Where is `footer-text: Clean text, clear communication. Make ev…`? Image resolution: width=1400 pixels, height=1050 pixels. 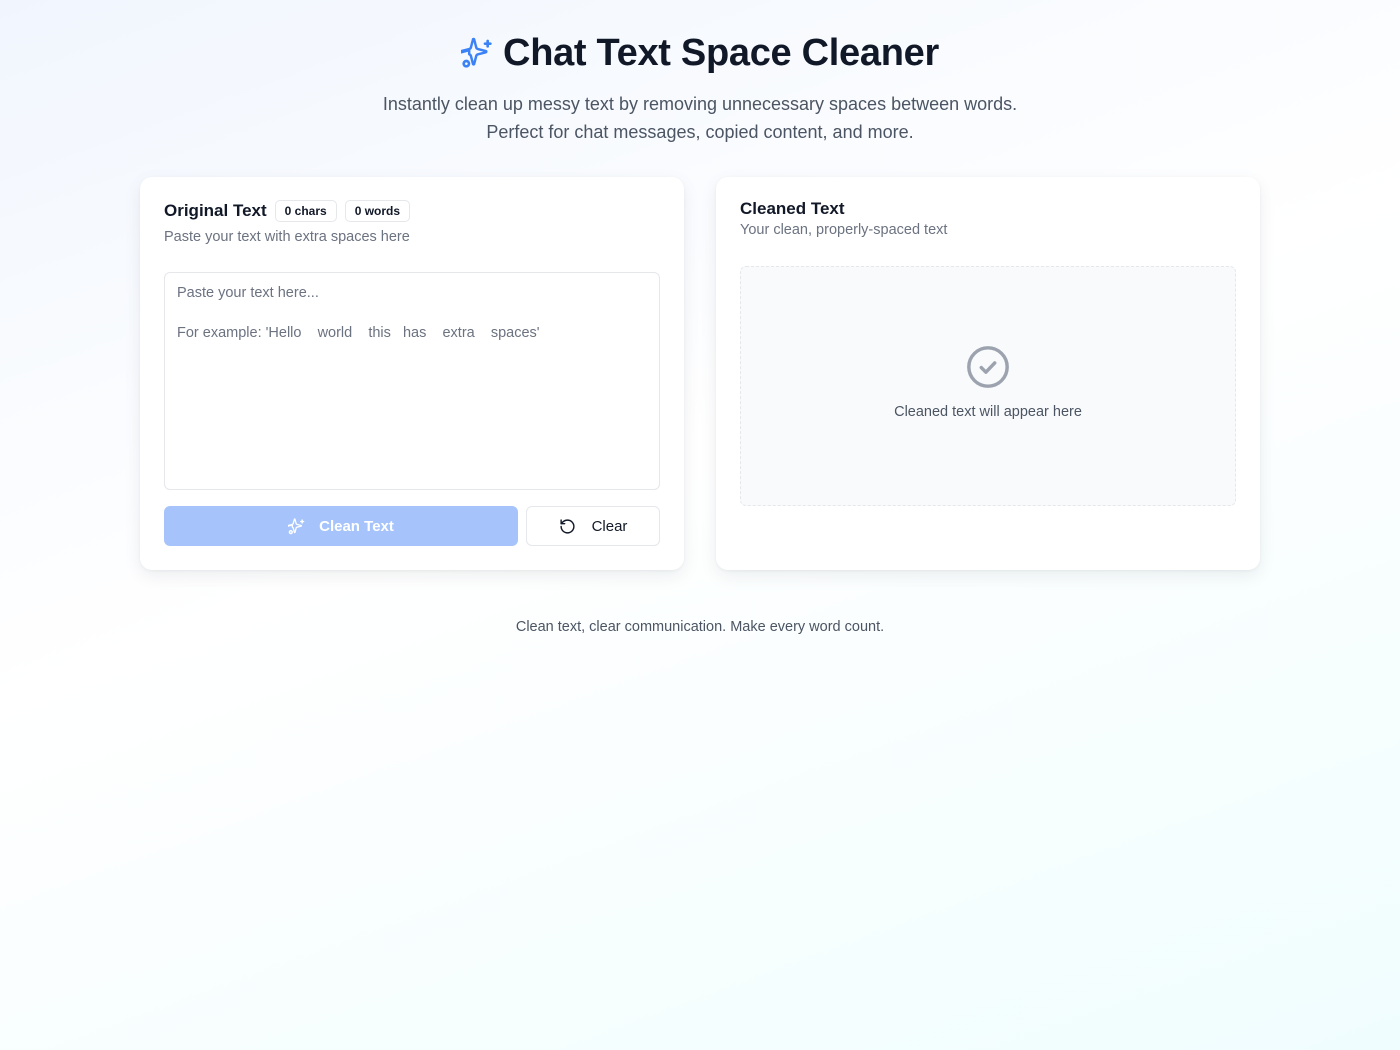 footer-text: Clean text, clear communication. Make ev… is located at coordinates (700, 627).